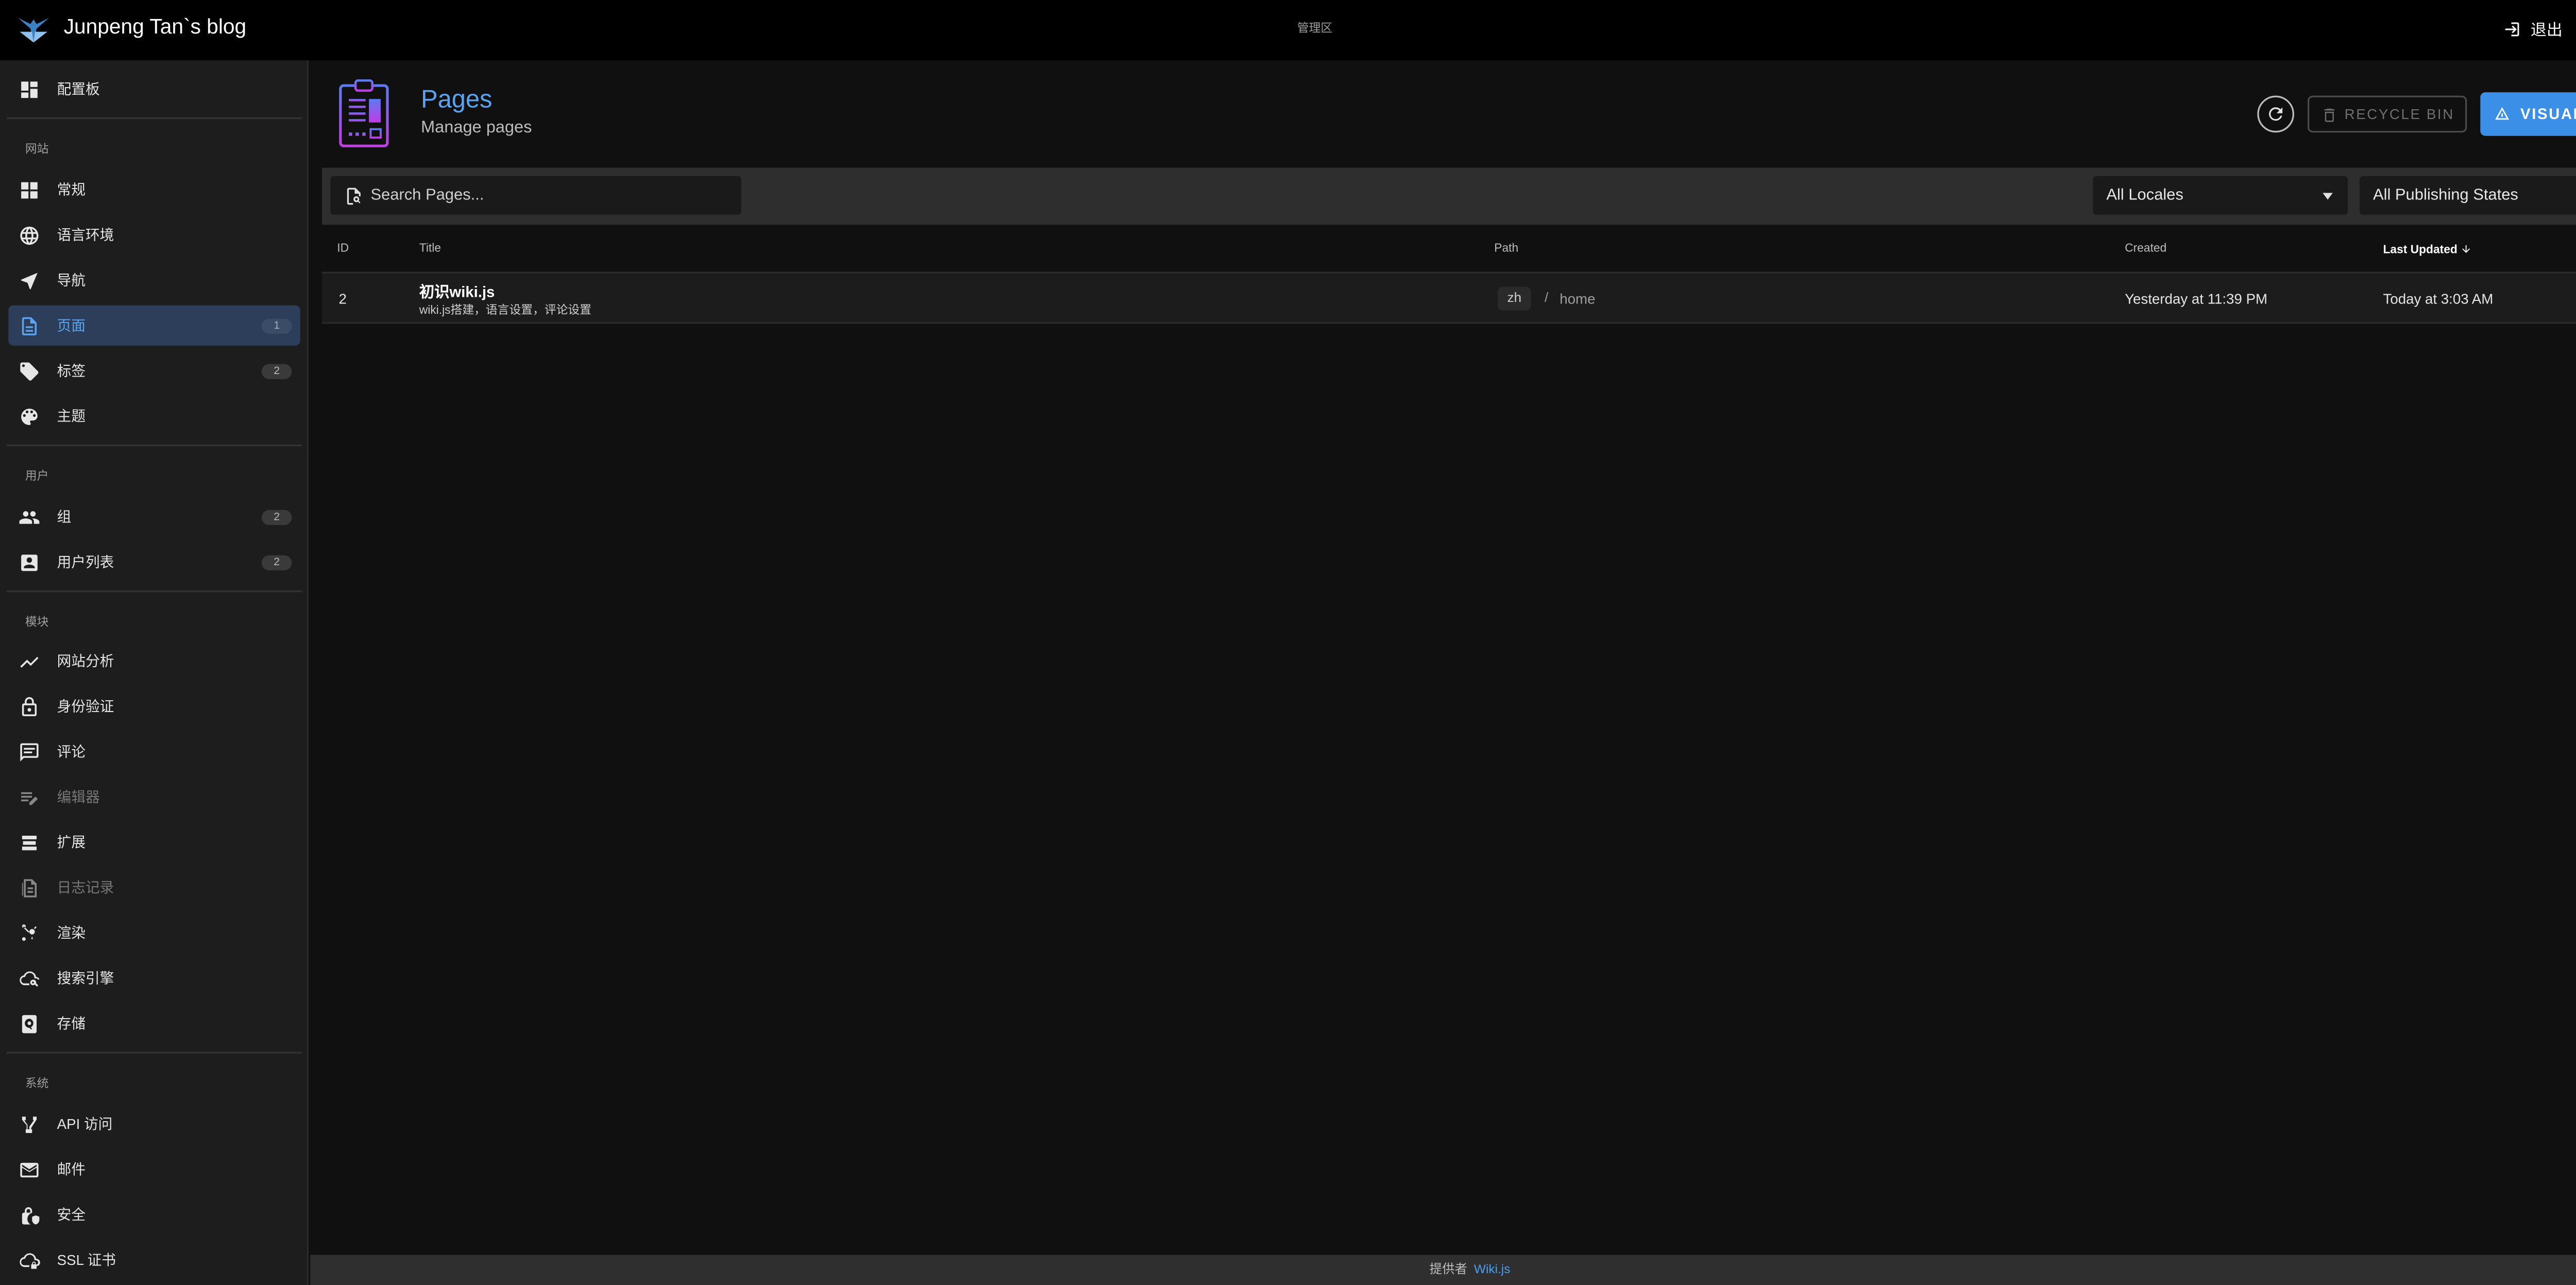 The height and width of the screenshot is (1285, 2576). Describe the element at coordinates (2420, 251) in the screenshot. I see `column-header-label: Last Updated` at that location.